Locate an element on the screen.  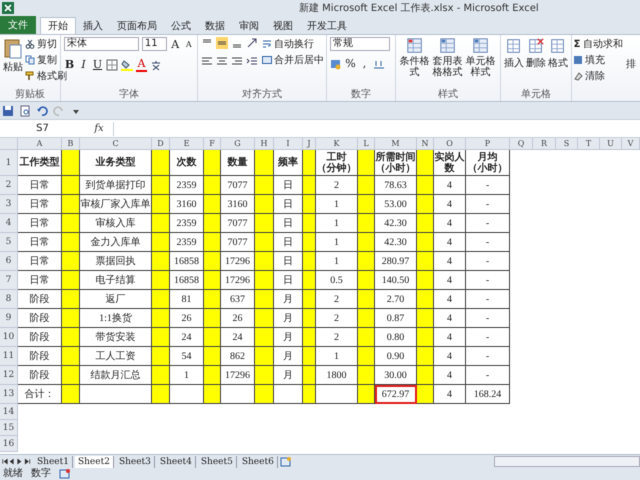
paste-button: 粘贴 is located at coordinates (13, 55).